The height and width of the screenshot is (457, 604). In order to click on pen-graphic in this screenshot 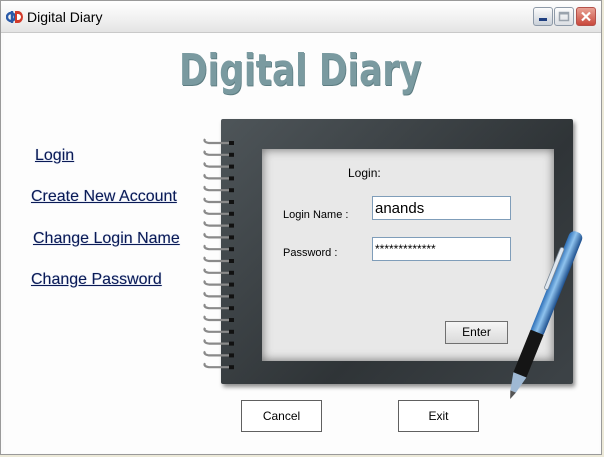, I will do `click(546, 315)`.